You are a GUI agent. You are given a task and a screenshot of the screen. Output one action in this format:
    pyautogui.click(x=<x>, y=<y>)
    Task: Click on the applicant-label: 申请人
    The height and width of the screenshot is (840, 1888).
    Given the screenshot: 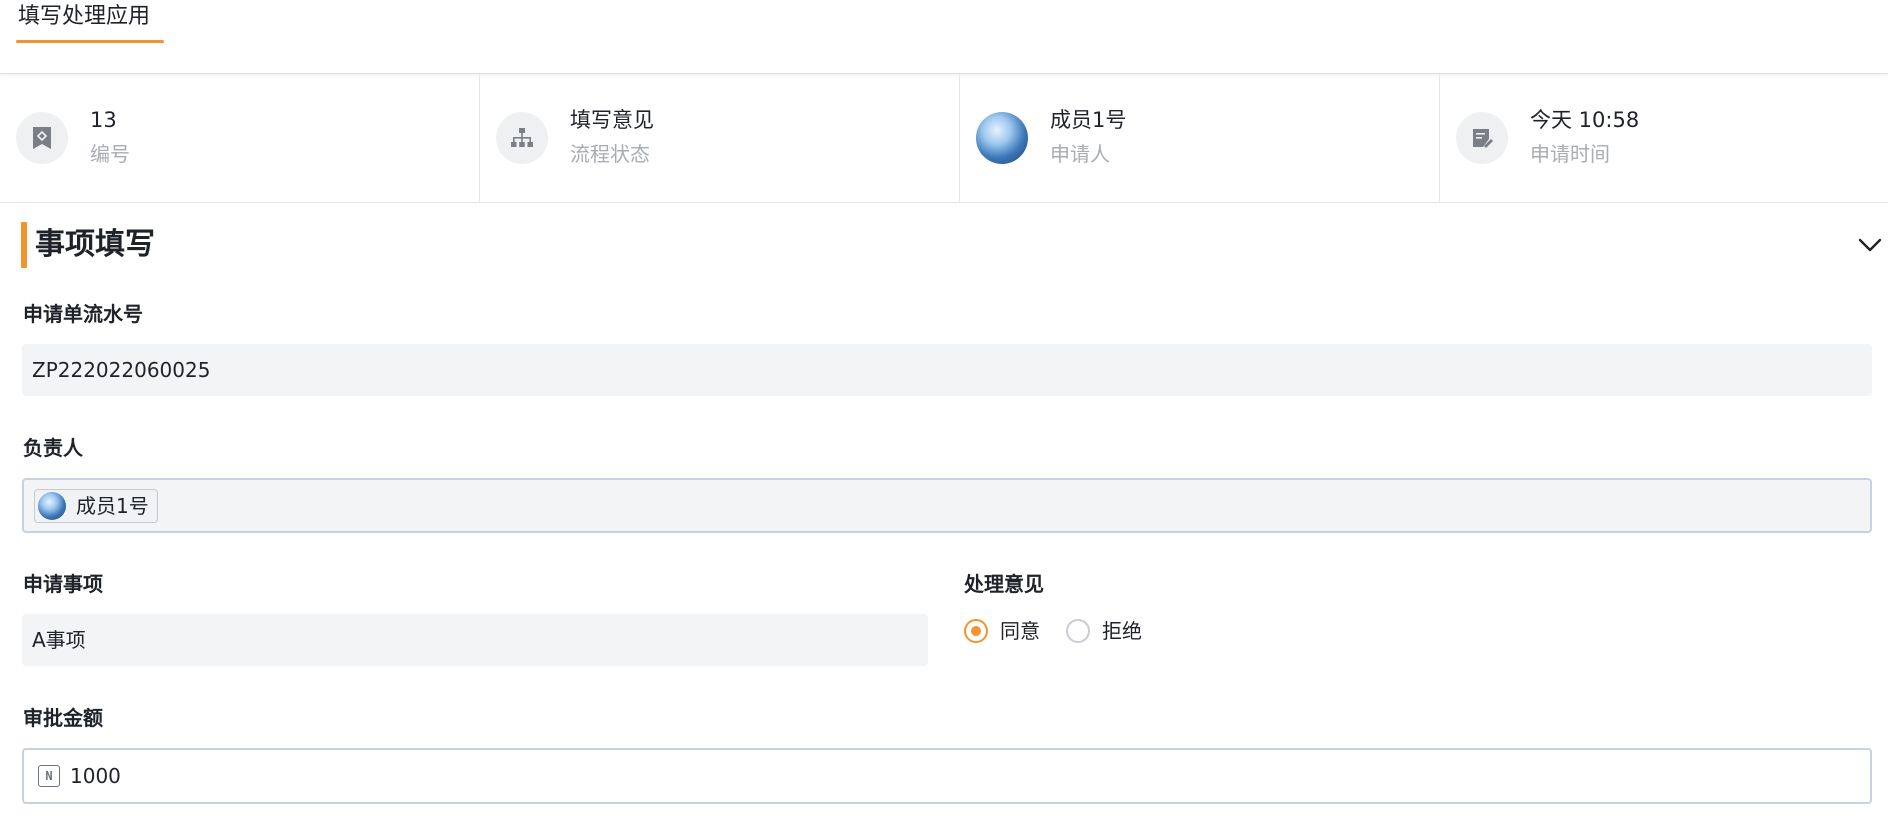 What is the action you would take?
    pyautogui.click(x=1080, y=154)
    